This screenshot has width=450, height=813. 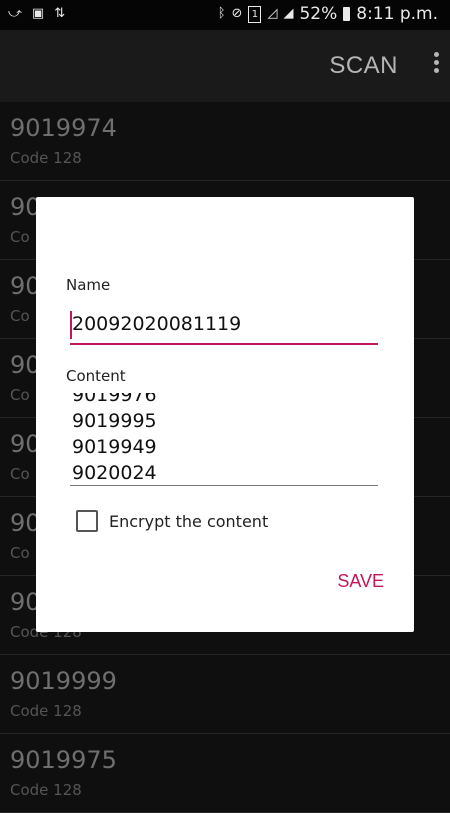 What do you see at coordinates (157, 324) in the screenshot?
I see `name-value: 20092020081119` at bounding box center [157, 324].